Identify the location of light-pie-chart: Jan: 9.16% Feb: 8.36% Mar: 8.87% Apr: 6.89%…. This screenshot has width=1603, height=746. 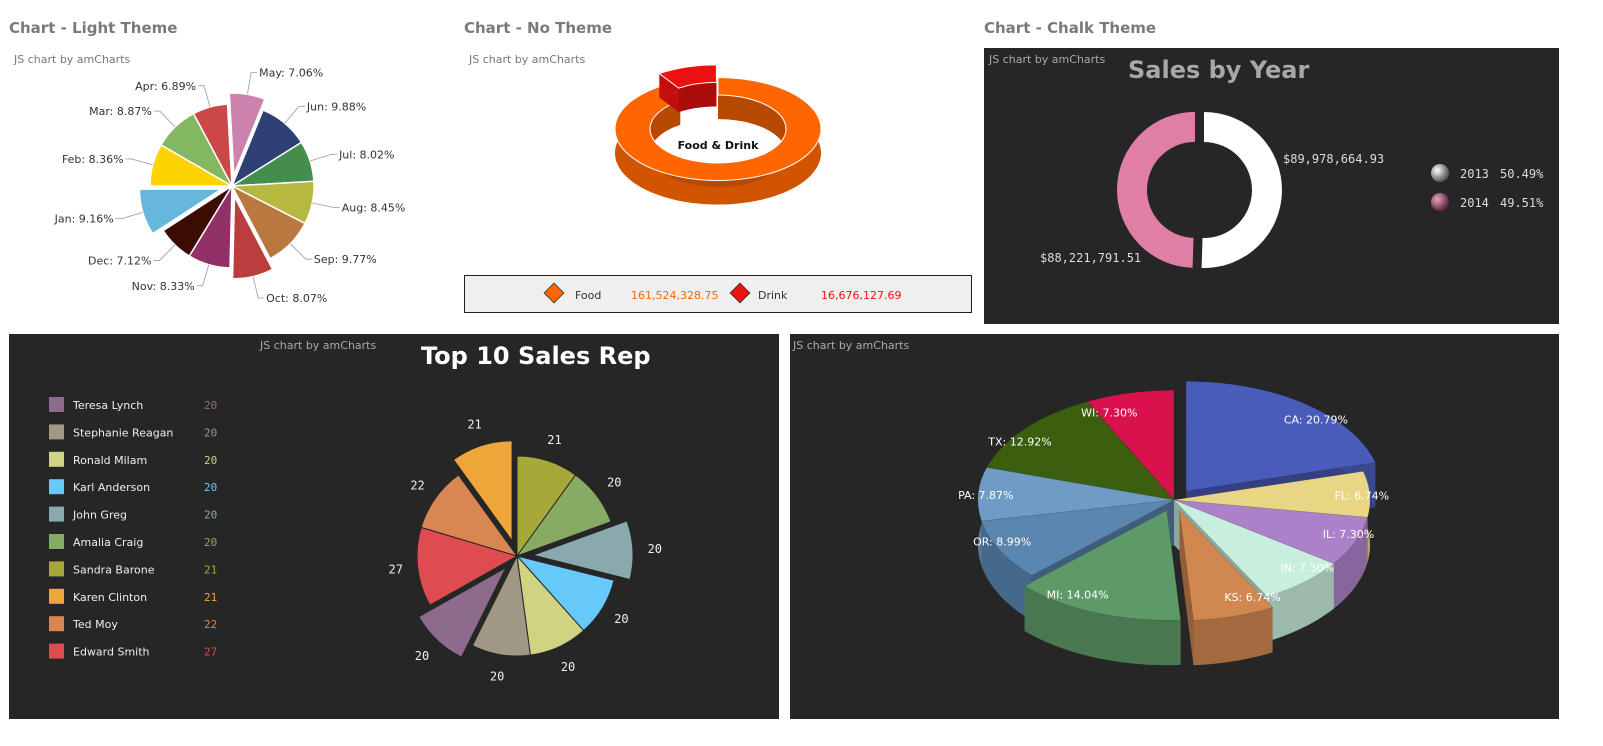
(230, 186).